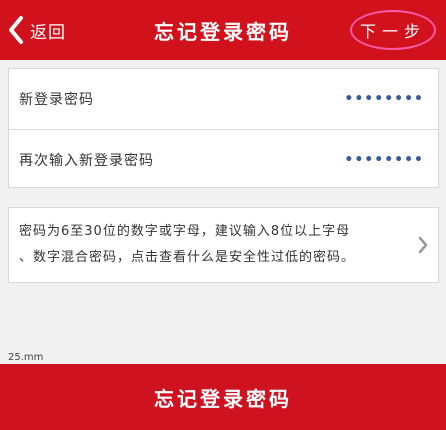 Image resolution: width=446 pixels, height=430 pixels. What do you see at coordinates (393, 30) in the screenshot?
I see `next-step-button: 下一步` at bounding box center [393, 30].